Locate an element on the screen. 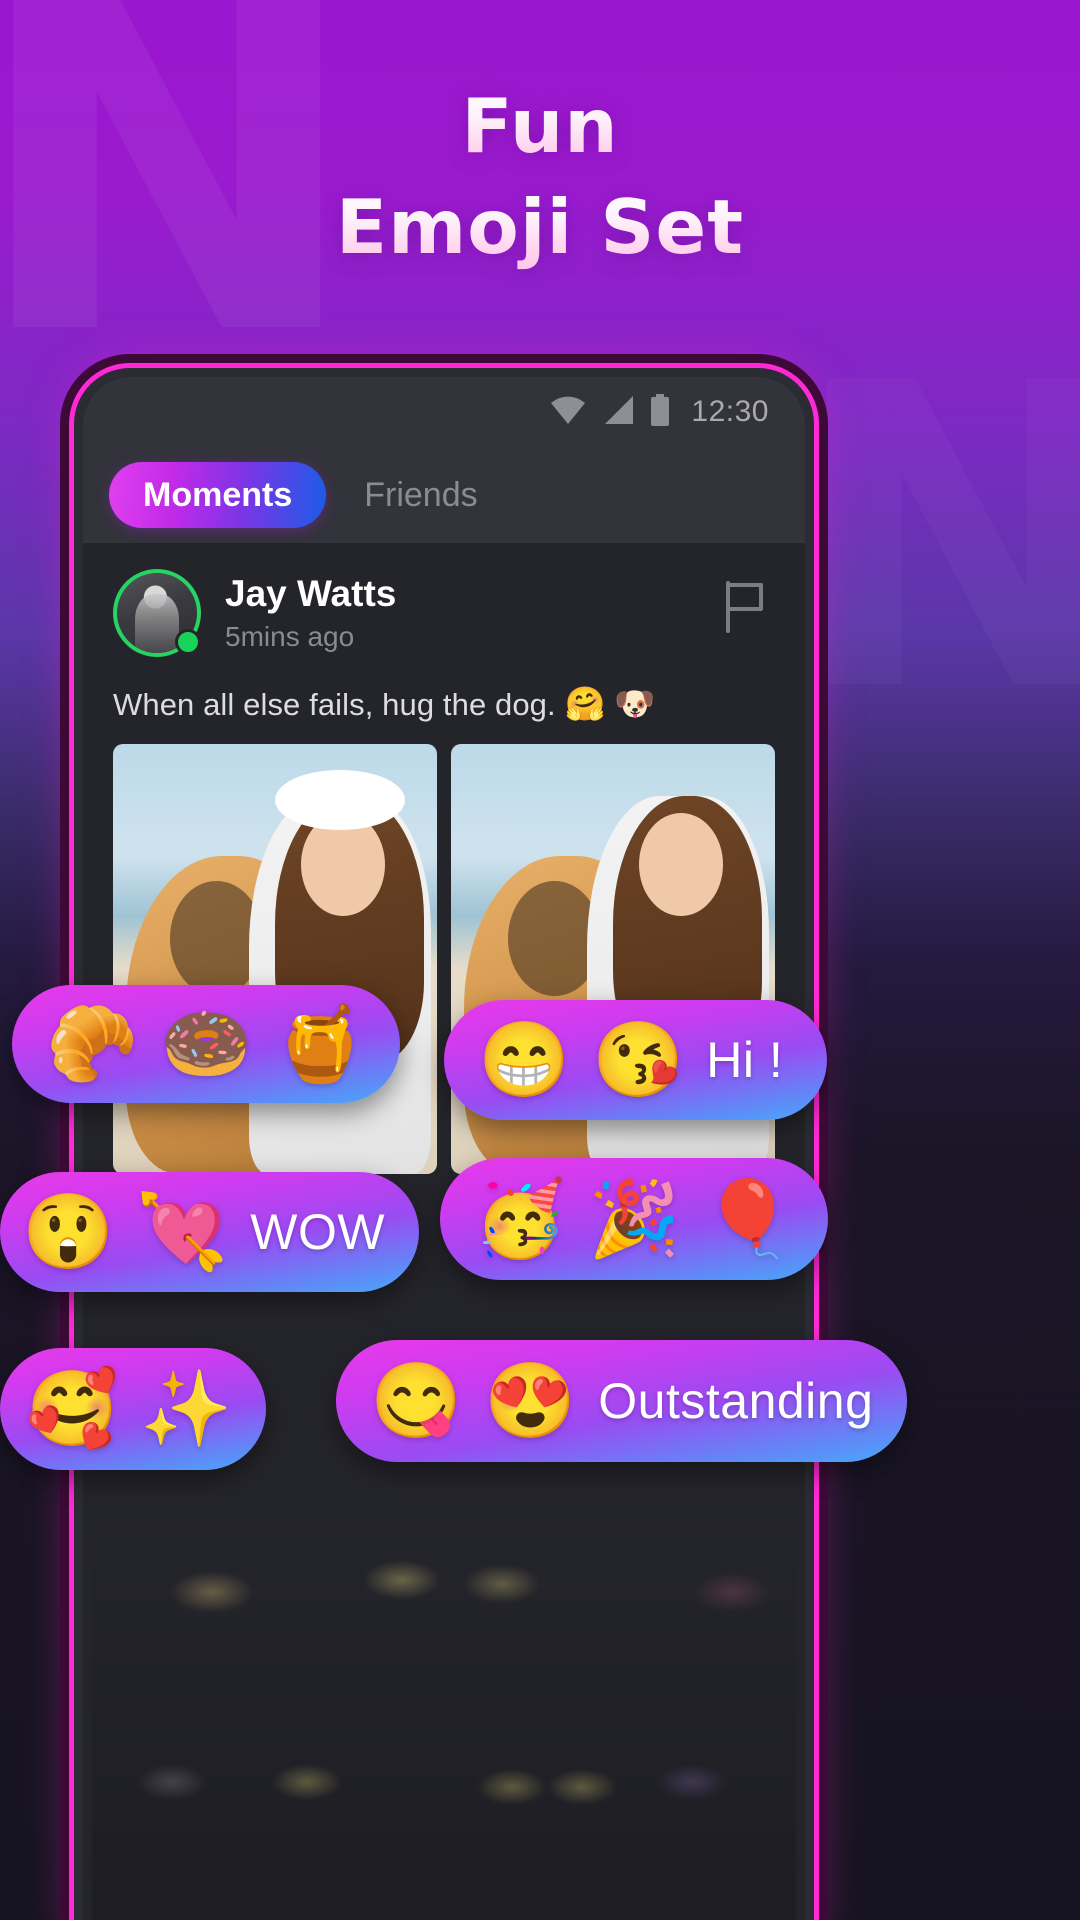 Image resolution: width=1080 pixels, height=1920 pixels. astonished-face-icon: 😲 is located at coordinates (68, 1231).